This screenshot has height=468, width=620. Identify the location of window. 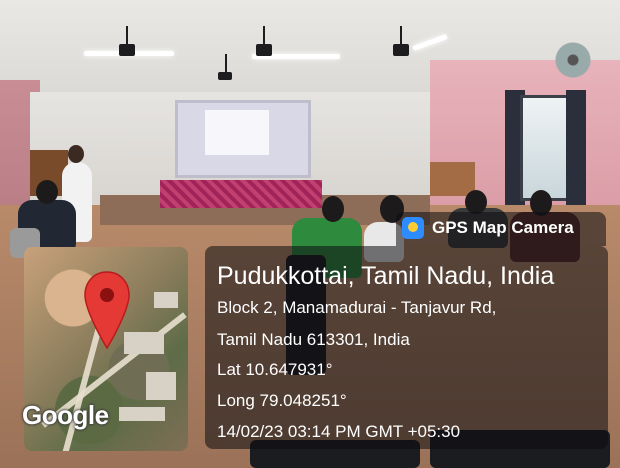
(545, 148).